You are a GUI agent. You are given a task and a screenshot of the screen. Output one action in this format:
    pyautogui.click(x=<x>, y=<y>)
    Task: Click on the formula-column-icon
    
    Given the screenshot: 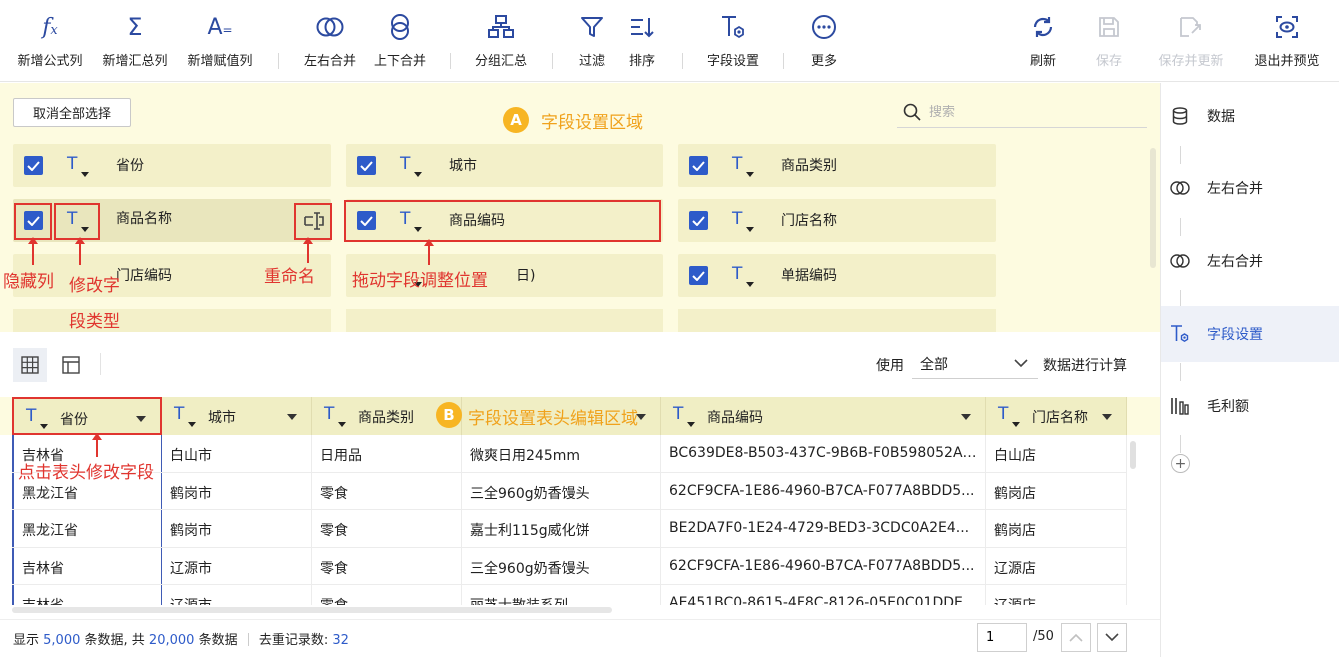 What is the action you would take?
    pyautogui.click(x=1180, y=406)
    